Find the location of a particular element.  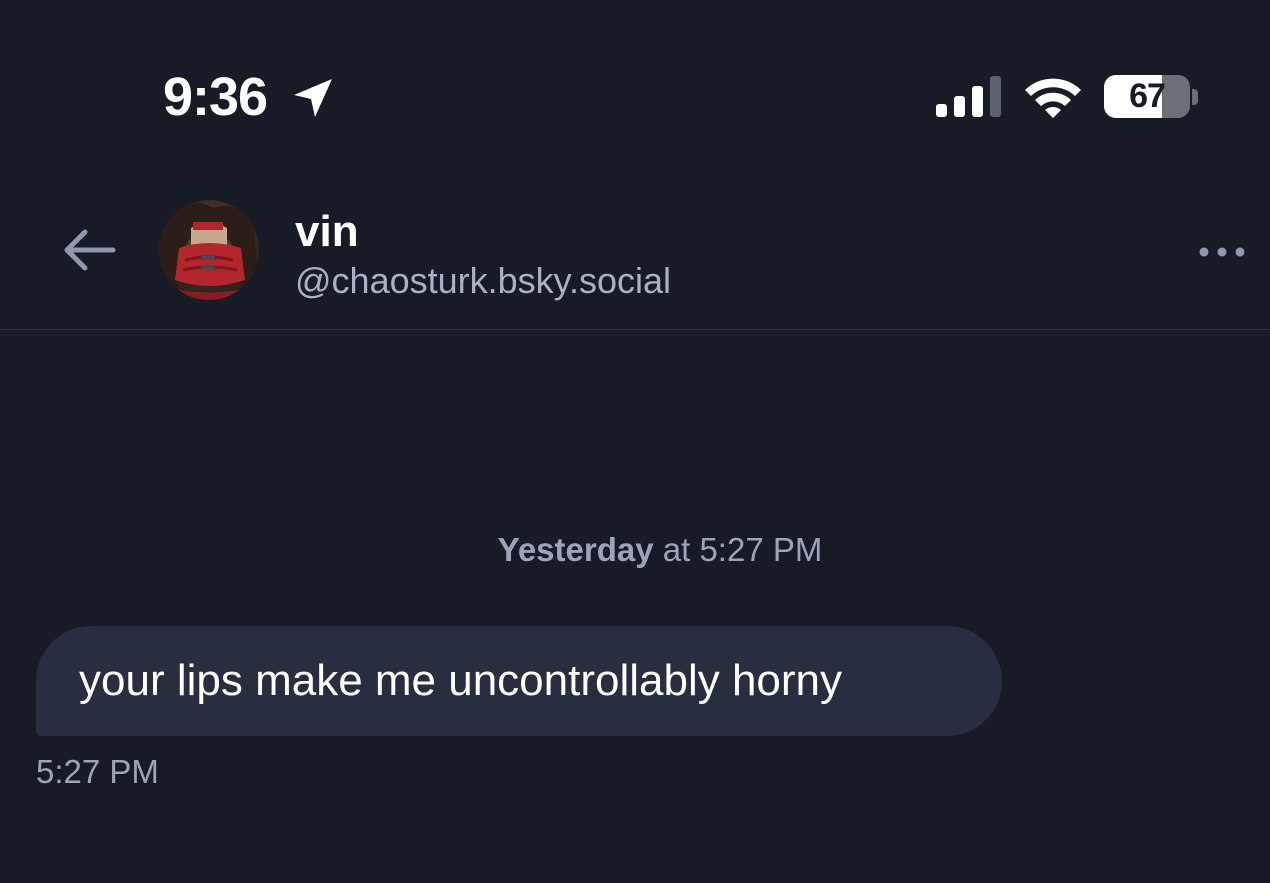

more-options-button is located at coordinates (1222, 252).